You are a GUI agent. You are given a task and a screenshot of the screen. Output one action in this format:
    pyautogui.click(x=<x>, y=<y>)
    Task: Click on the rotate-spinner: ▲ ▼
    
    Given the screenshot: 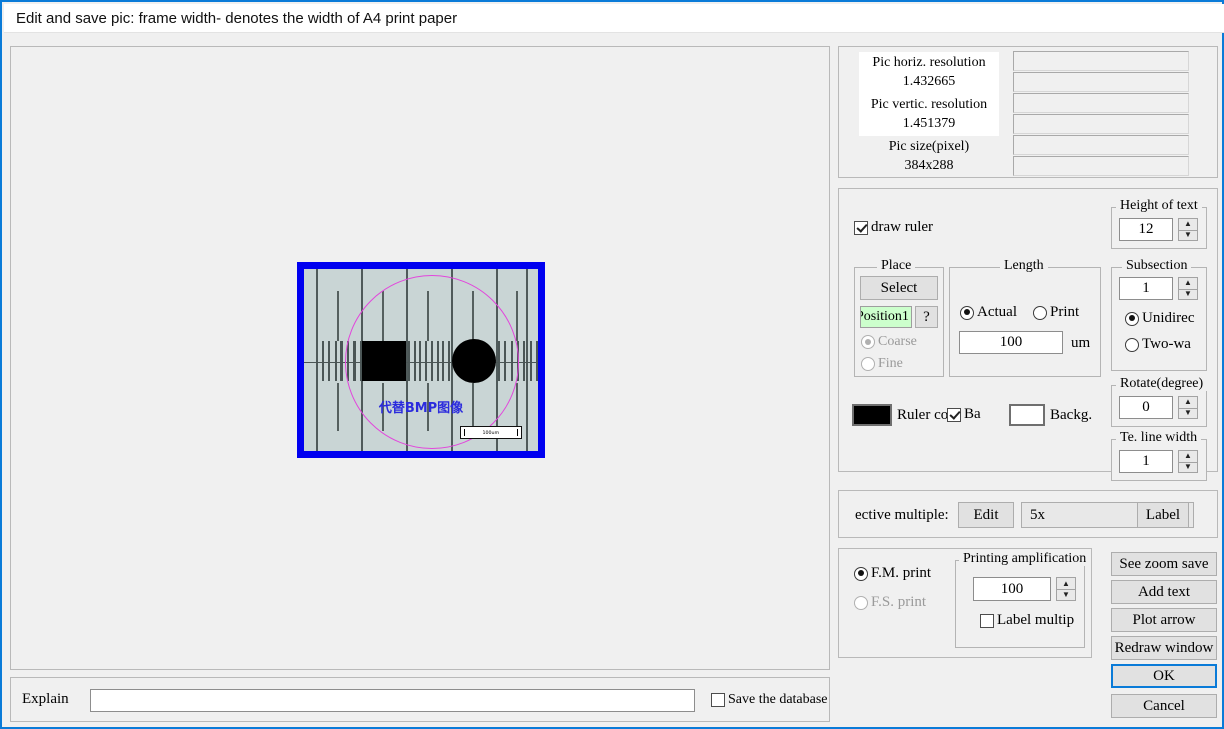 What is the action you would take?
    pyautogui.click(x=1188, y=407)
    